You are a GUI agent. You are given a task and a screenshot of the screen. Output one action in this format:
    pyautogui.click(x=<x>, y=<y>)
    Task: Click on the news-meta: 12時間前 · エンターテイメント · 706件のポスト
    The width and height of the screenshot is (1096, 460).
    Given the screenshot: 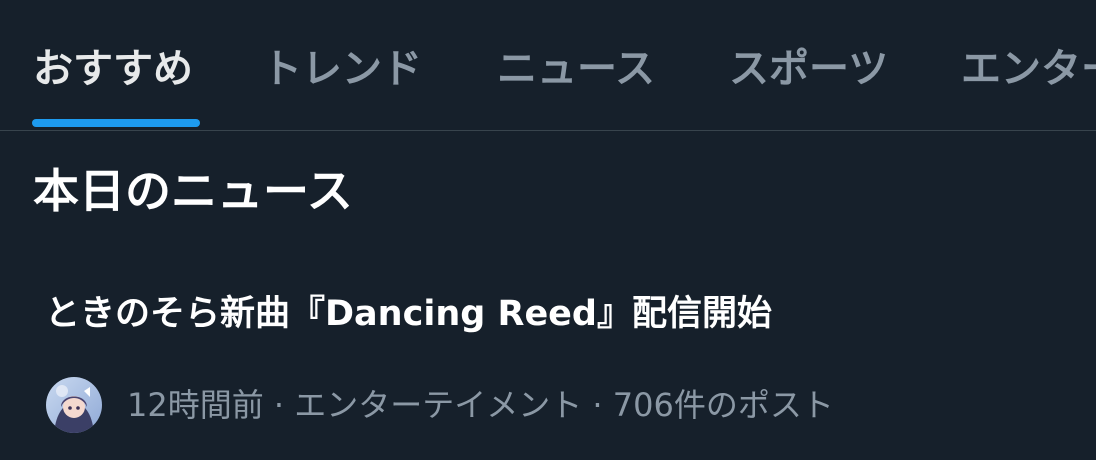 What is the action you would take?
    pyautogui.click(x=440, y=405)
    